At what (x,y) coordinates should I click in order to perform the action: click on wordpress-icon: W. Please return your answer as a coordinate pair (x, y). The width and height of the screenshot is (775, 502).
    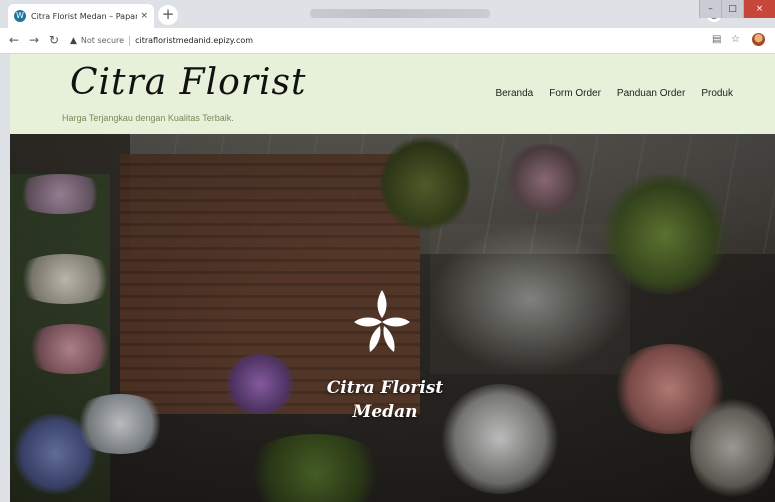
    Looking at the image, I should click on (20, 16).